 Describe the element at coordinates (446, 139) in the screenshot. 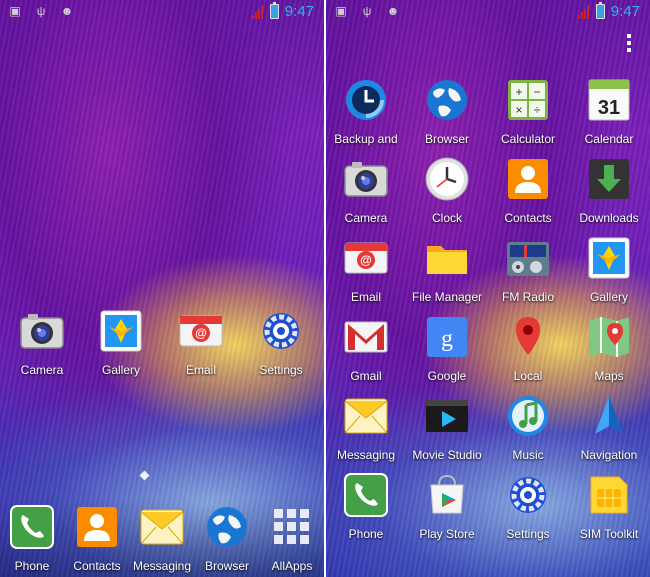

I see `app-label: Browser` at that location.